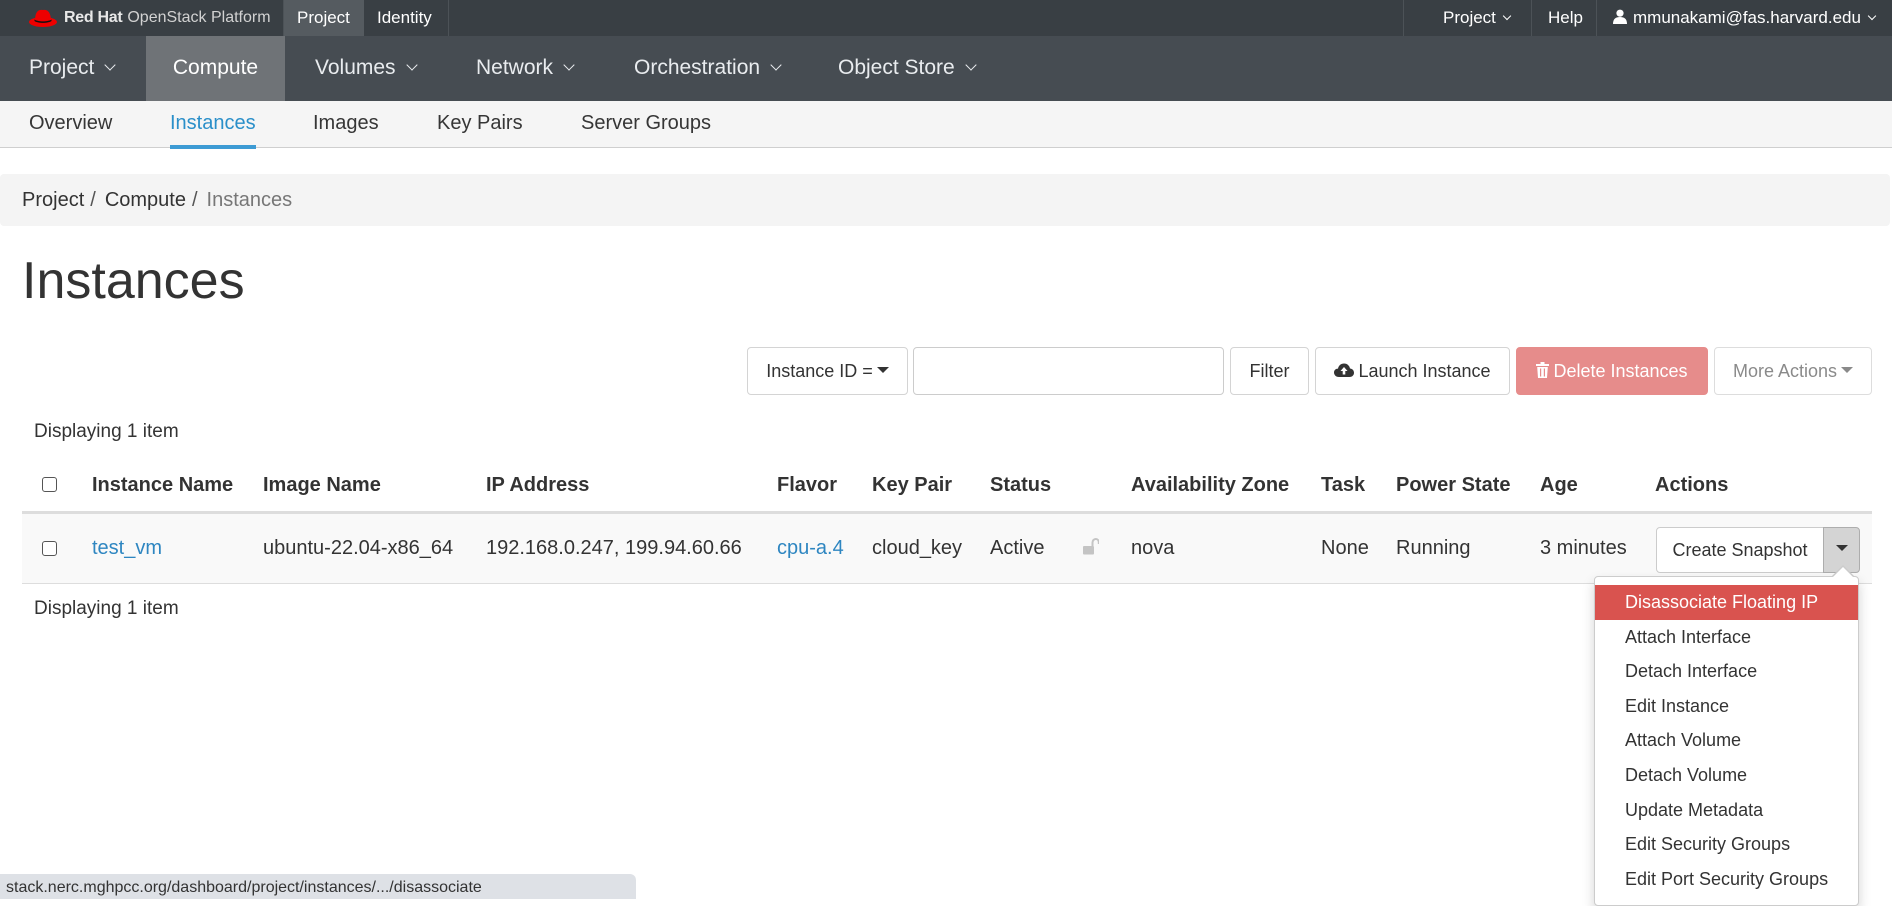  Describe the element at coordinates (199, 17) in the screenshot. I see `brand-product: OpenStack Platform` at that location.